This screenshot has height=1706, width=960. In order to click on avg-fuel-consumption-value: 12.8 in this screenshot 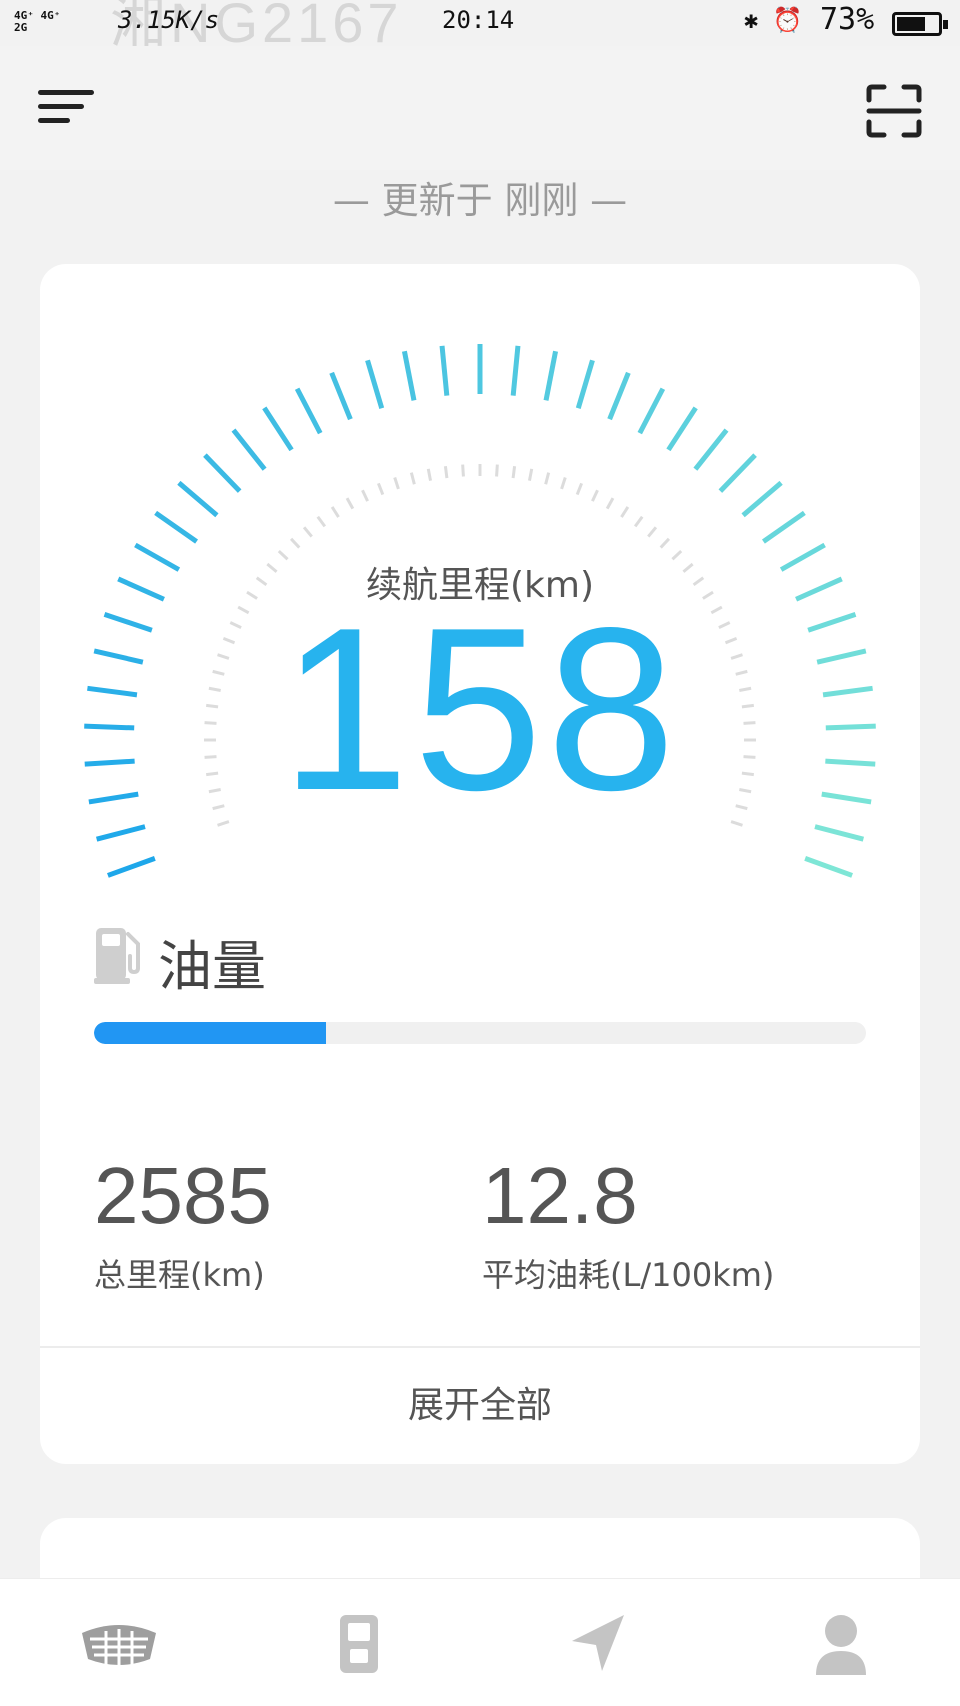, I will do `click(560, 1195)`.